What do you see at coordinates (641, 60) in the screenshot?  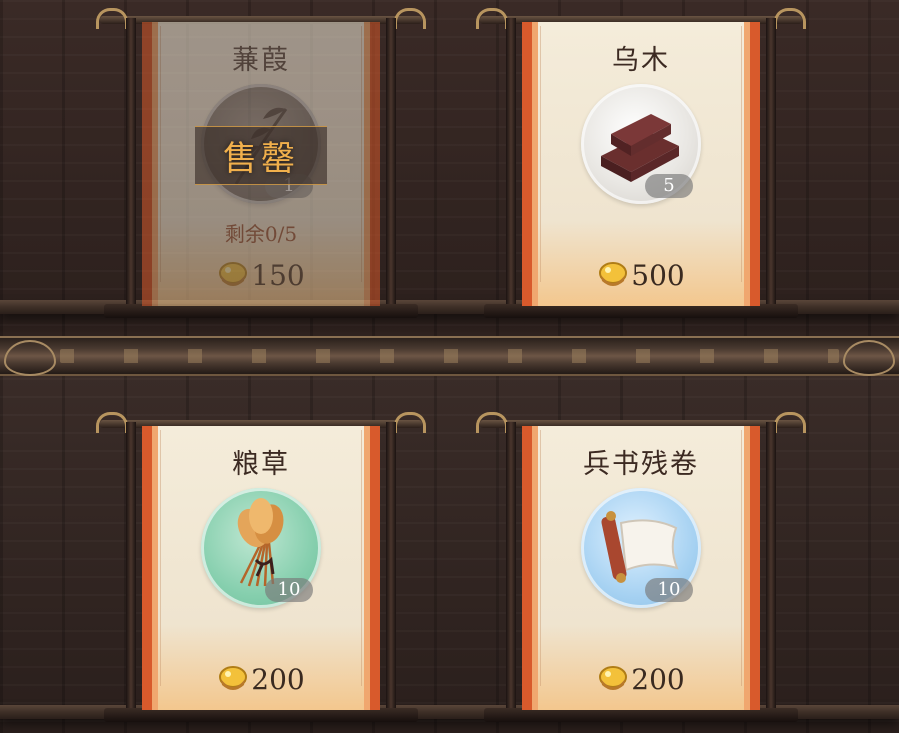 I see `item-name: 乌木` at bounding box center [641, 60].